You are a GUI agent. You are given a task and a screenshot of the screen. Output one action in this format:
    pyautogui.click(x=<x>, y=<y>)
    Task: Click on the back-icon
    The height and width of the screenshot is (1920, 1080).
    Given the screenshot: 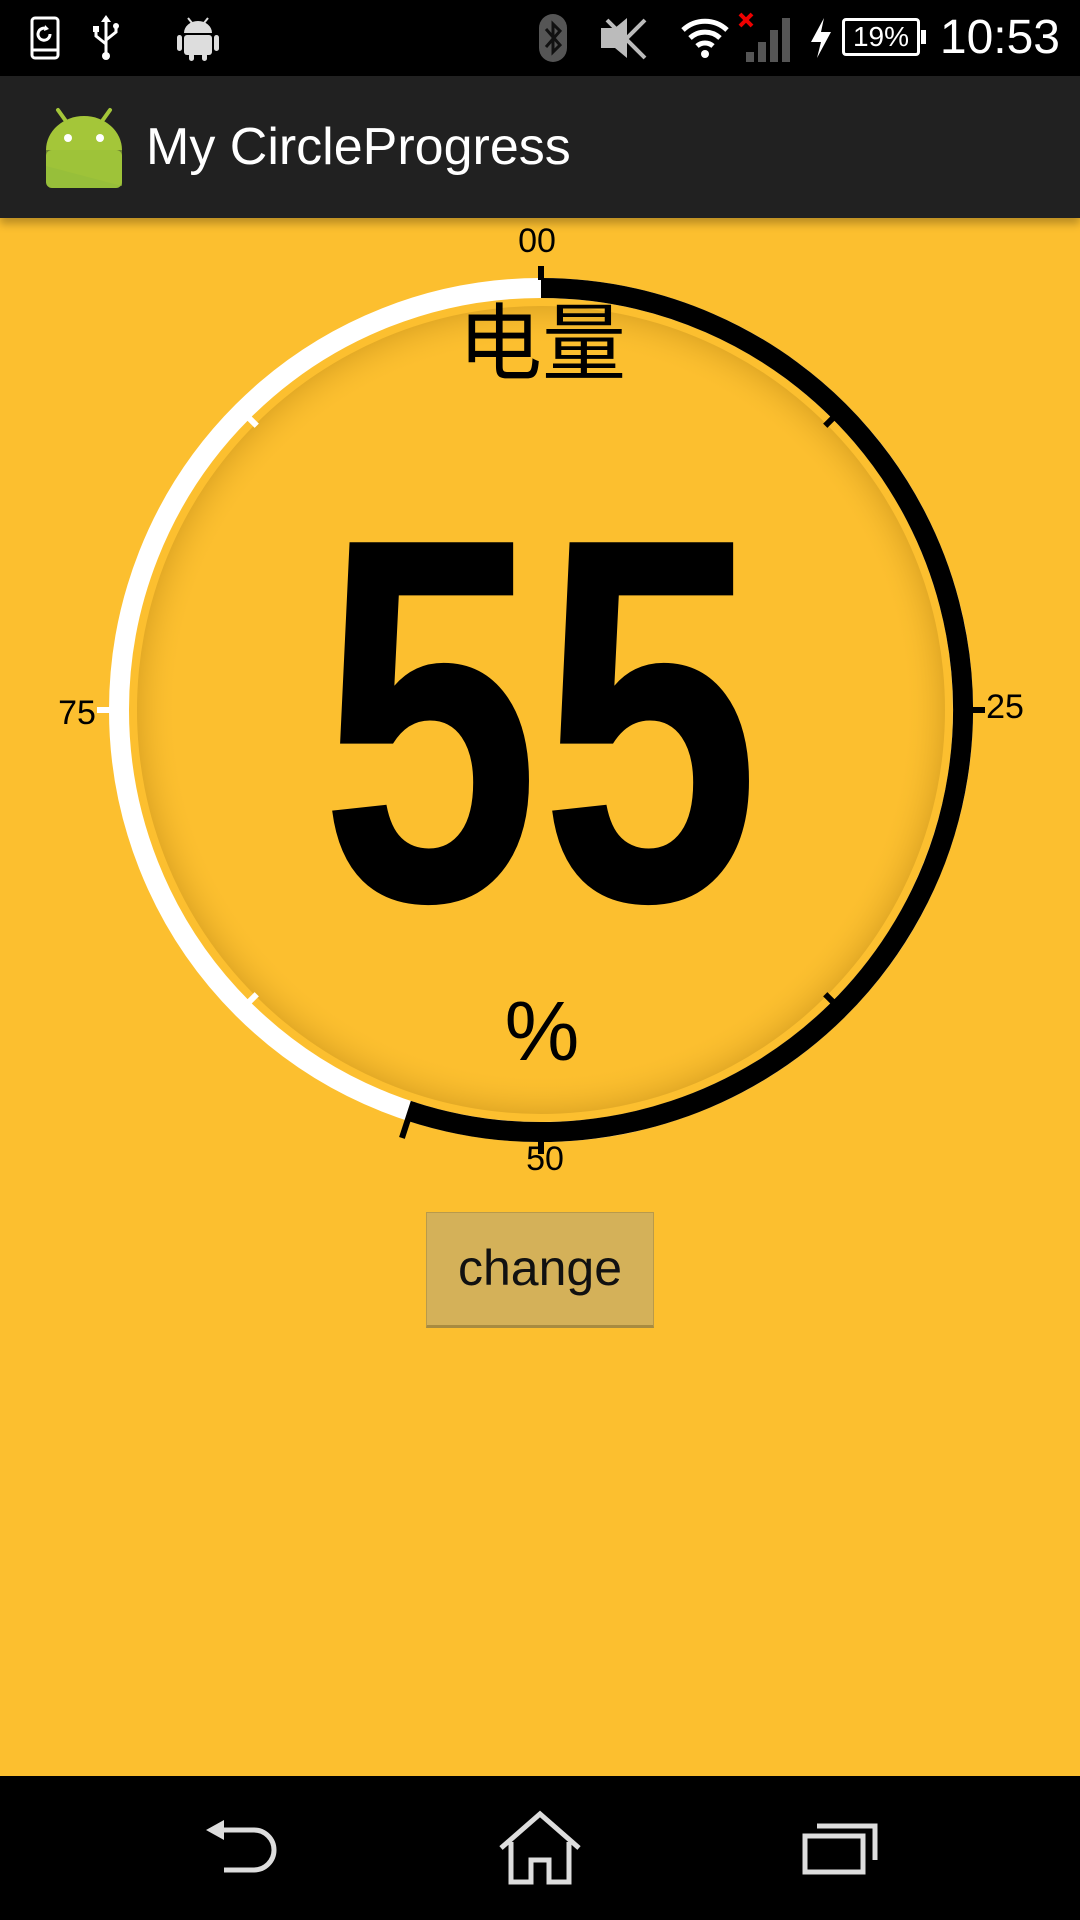 What is the action you would take?
    pyautogui.click(x=242, y=1848)
    